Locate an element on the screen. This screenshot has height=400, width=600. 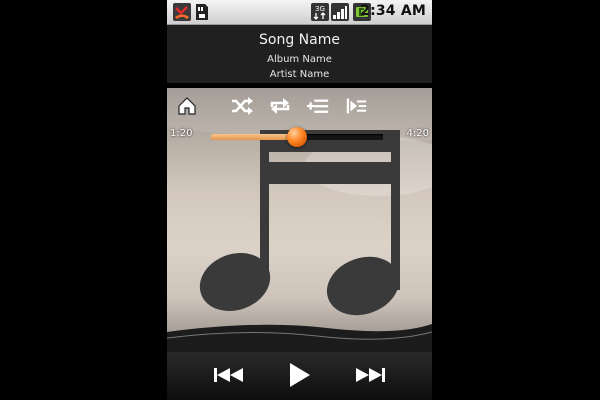
home-icon is located at coordinates (187, 106).